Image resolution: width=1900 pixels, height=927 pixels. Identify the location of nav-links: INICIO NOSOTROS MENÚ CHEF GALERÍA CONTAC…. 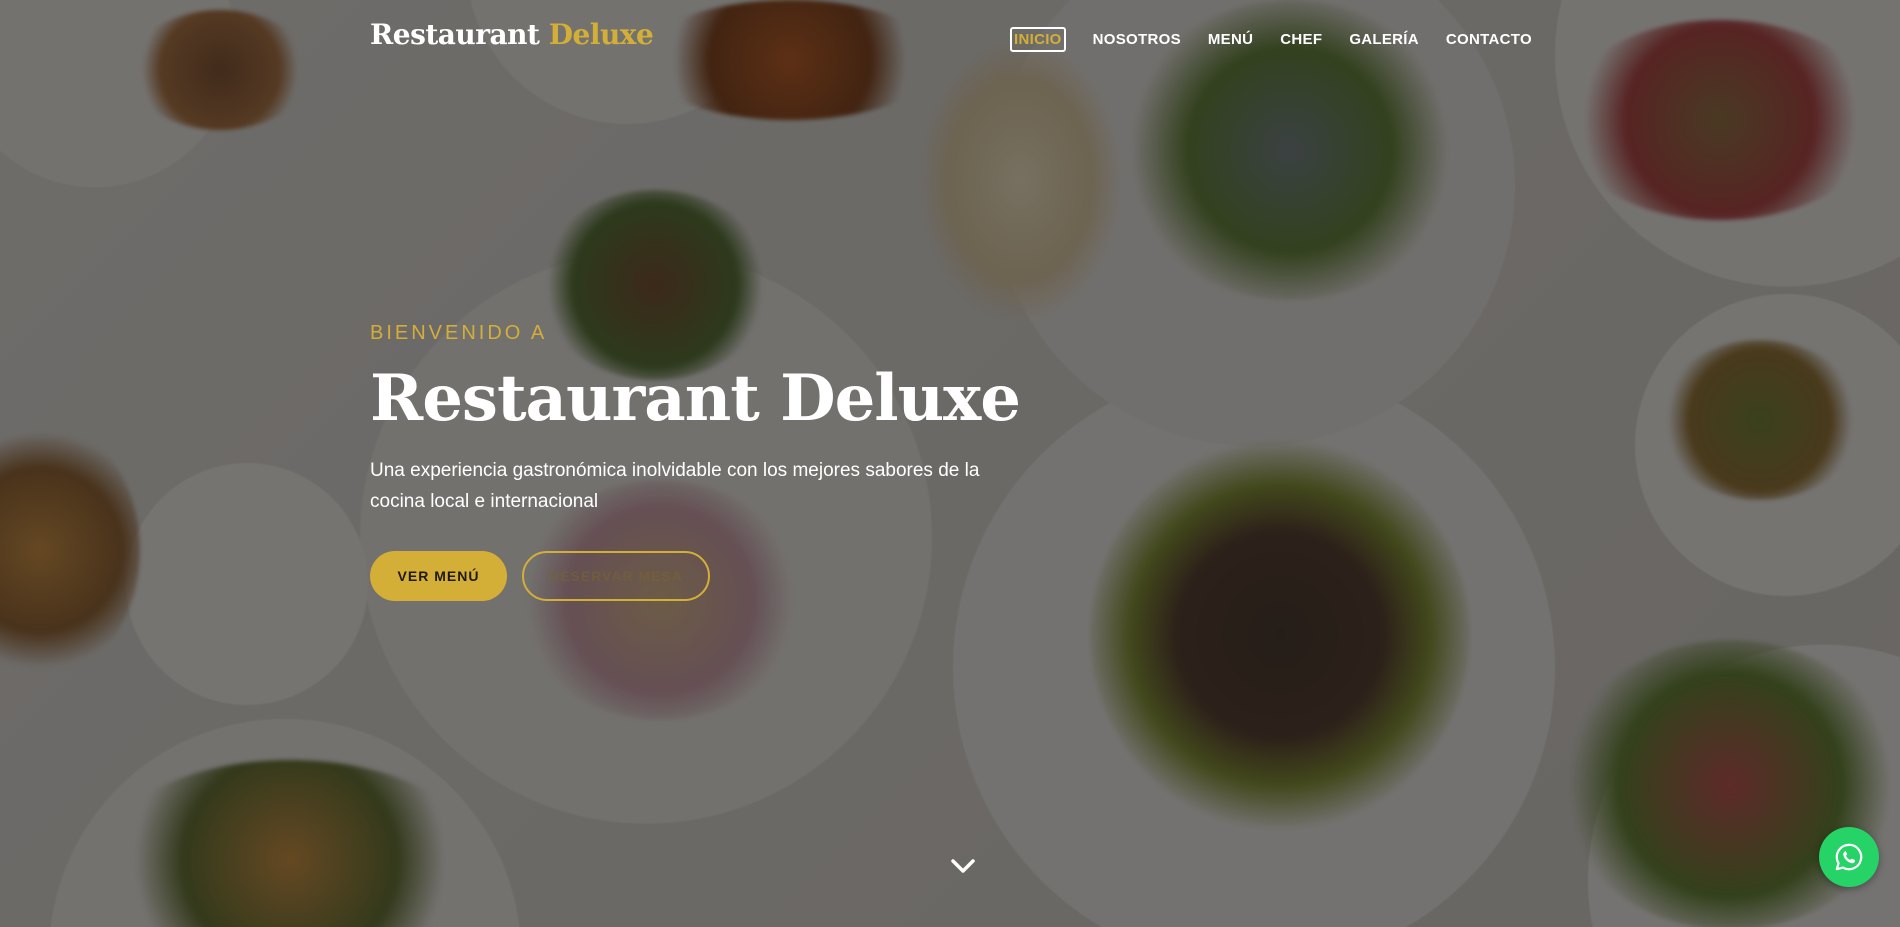
(1284, 39).